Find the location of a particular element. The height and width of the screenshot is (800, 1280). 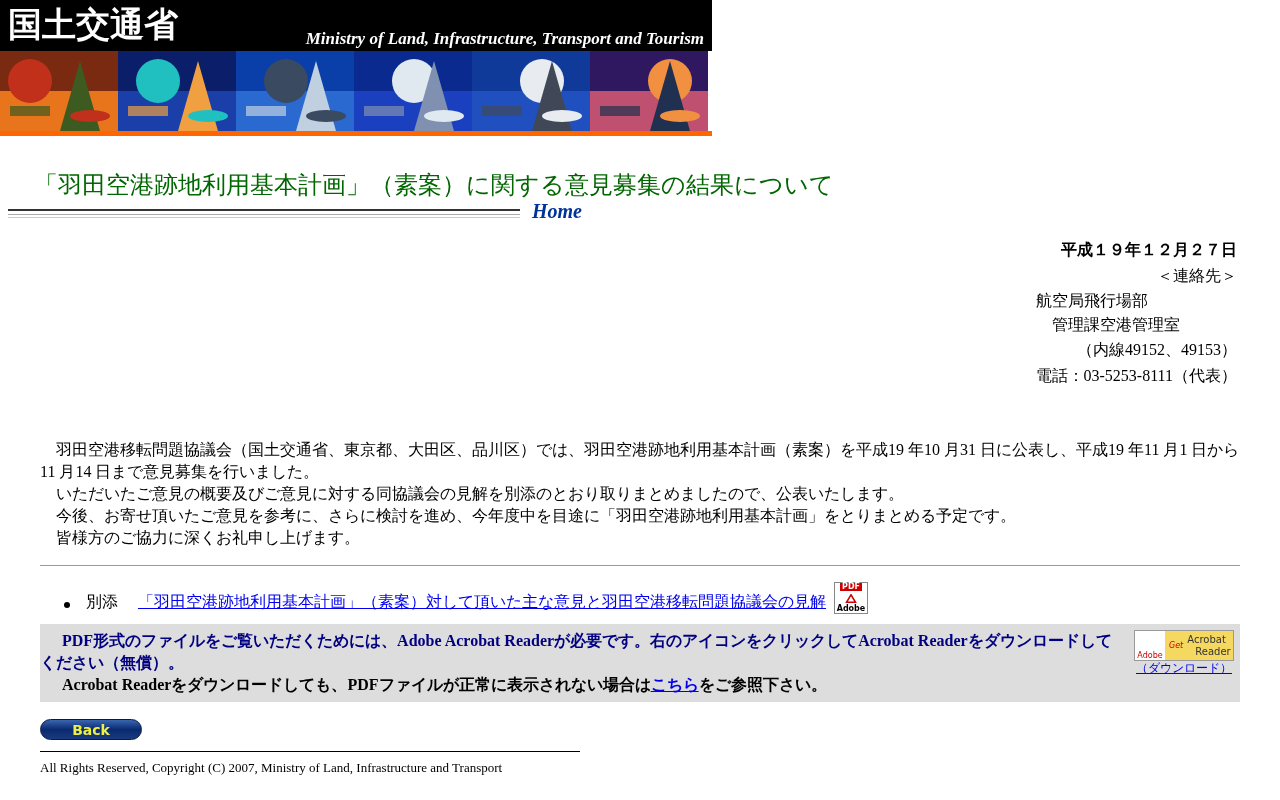

contact-line: 管理課空港管理室 is located at coordinates (1116, 325).